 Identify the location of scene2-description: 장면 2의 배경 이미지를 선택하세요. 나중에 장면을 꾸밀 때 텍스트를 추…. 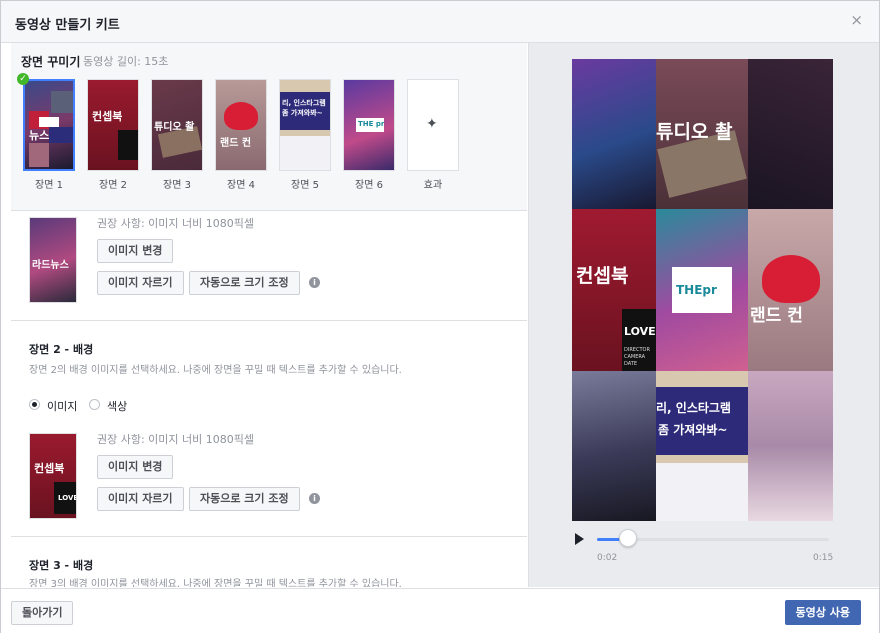
(215, 370).